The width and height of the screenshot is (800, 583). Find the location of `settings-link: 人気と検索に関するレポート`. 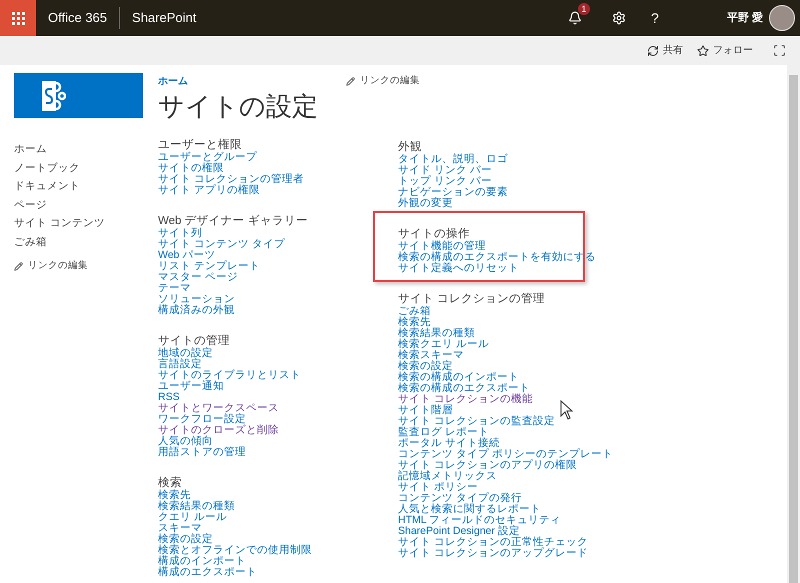

settings-link: 人気と検索に関するレポート is located at coordinates (469, 509).